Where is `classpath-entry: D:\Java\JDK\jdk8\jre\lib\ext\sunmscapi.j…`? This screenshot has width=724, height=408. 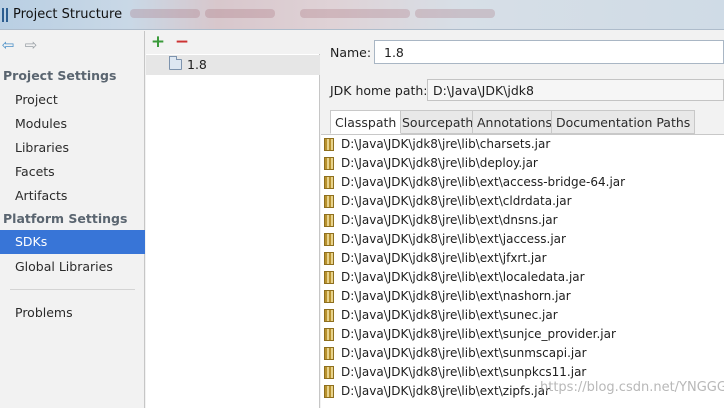
classpath-entry: D:\Java\JDK\jdk8\jre\lib\ext\sunmscapi.j… is located at coordinates (464, 353).